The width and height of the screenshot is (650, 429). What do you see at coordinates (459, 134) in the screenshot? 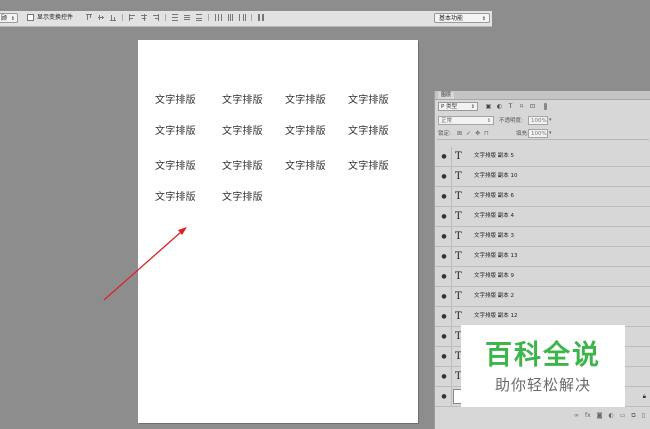
I see `lock-transparency-icon: ⊠` at bounding box center [459, 134].